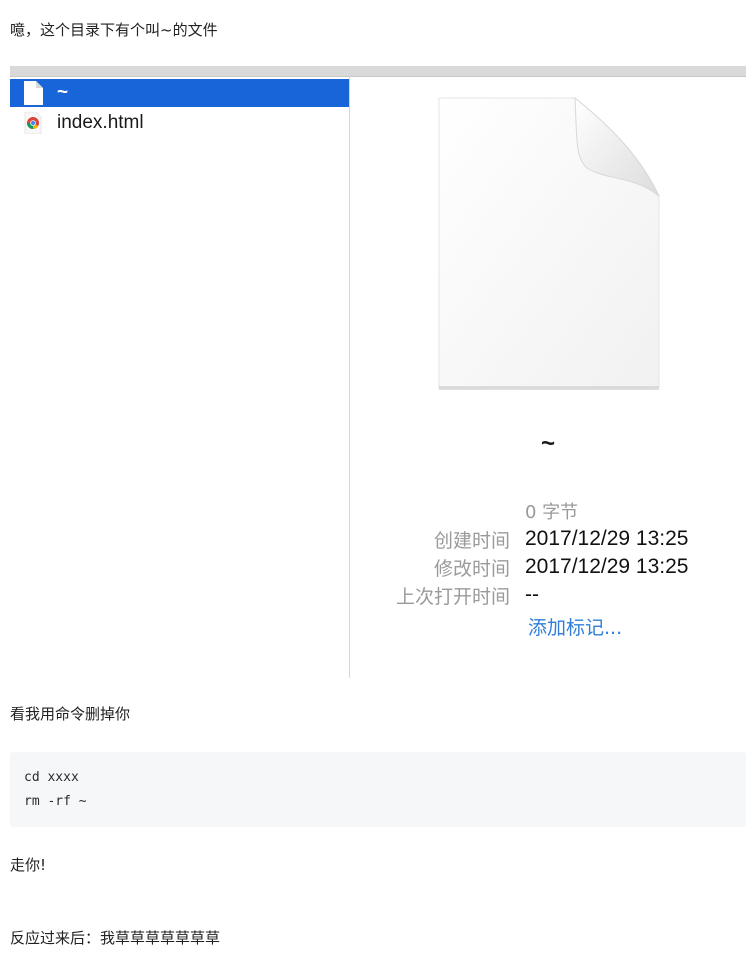 The height and width of the screenshot is (954, 753). What do you see at coordinates (63, 92) in the screenshot?
I see `file-name: ~` at bounding box center [63, 92].